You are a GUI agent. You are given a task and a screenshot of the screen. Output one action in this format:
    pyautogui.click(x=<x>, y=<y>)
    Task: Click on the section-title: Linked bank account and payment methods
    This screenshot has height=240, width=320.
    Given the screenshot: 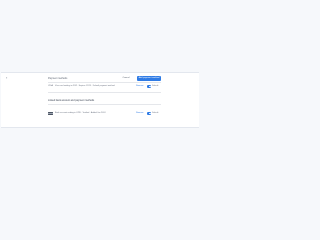 What is the action you would take?
    pyautogui.click(x=71, y=100)
    